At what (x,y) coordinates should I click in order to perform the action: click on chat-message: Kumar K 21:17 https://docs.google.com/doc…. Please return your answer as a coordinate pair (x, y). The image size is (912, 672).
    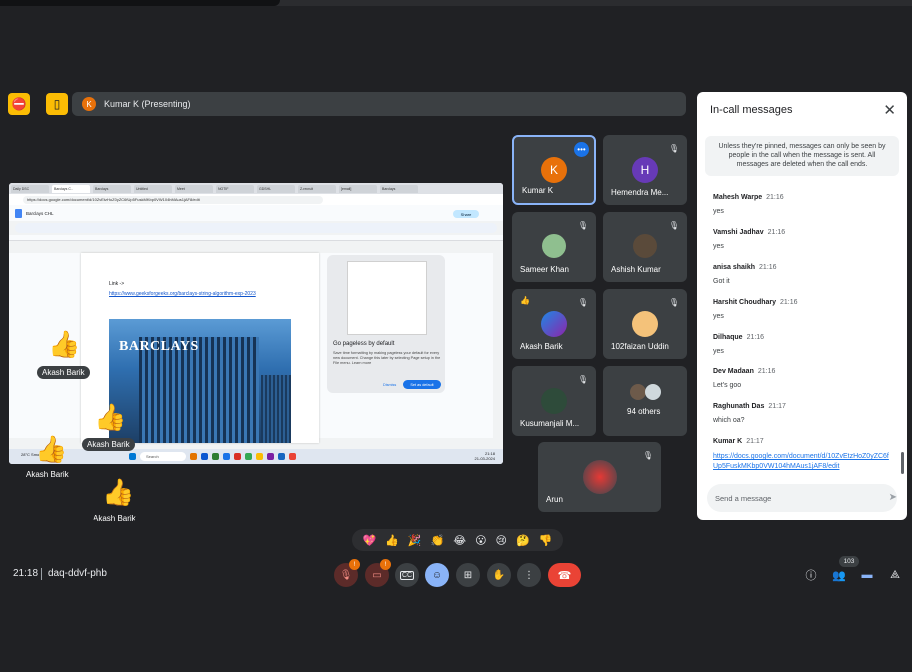
    Looking at the image, I should click on (803, 451).